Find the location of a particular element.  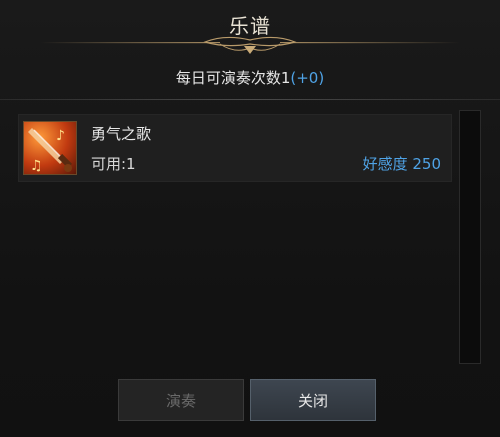

close-button: 关闭 is located at coordinates (313, 400).